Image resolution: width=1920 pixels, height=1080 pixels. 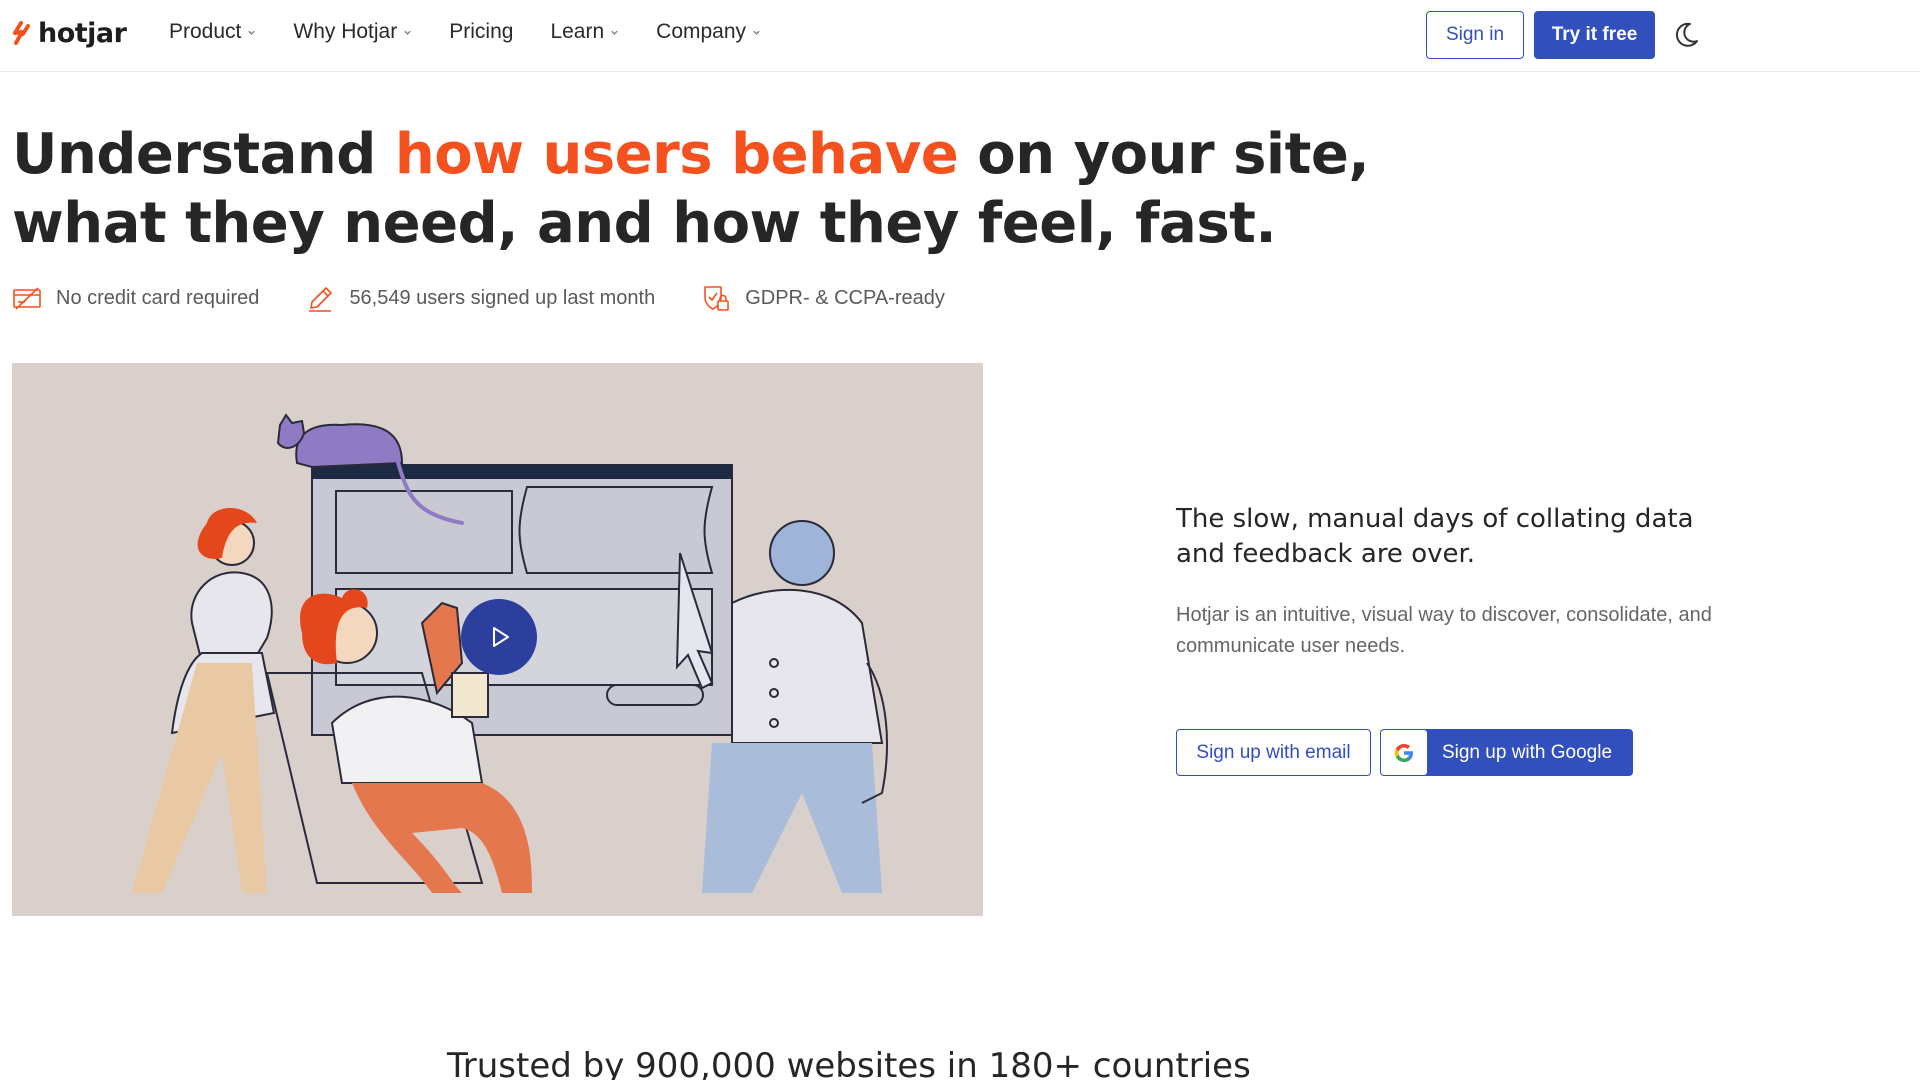 I want to click on pencil-icon, so click(x=321, y=299).